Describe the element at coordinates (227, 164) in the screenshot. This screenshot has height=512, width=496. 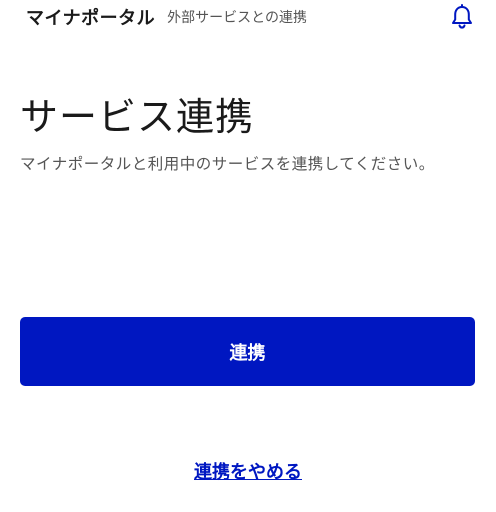
I see `page-description: マイナポータルと利用中のサービスを連携してください。` at that location.